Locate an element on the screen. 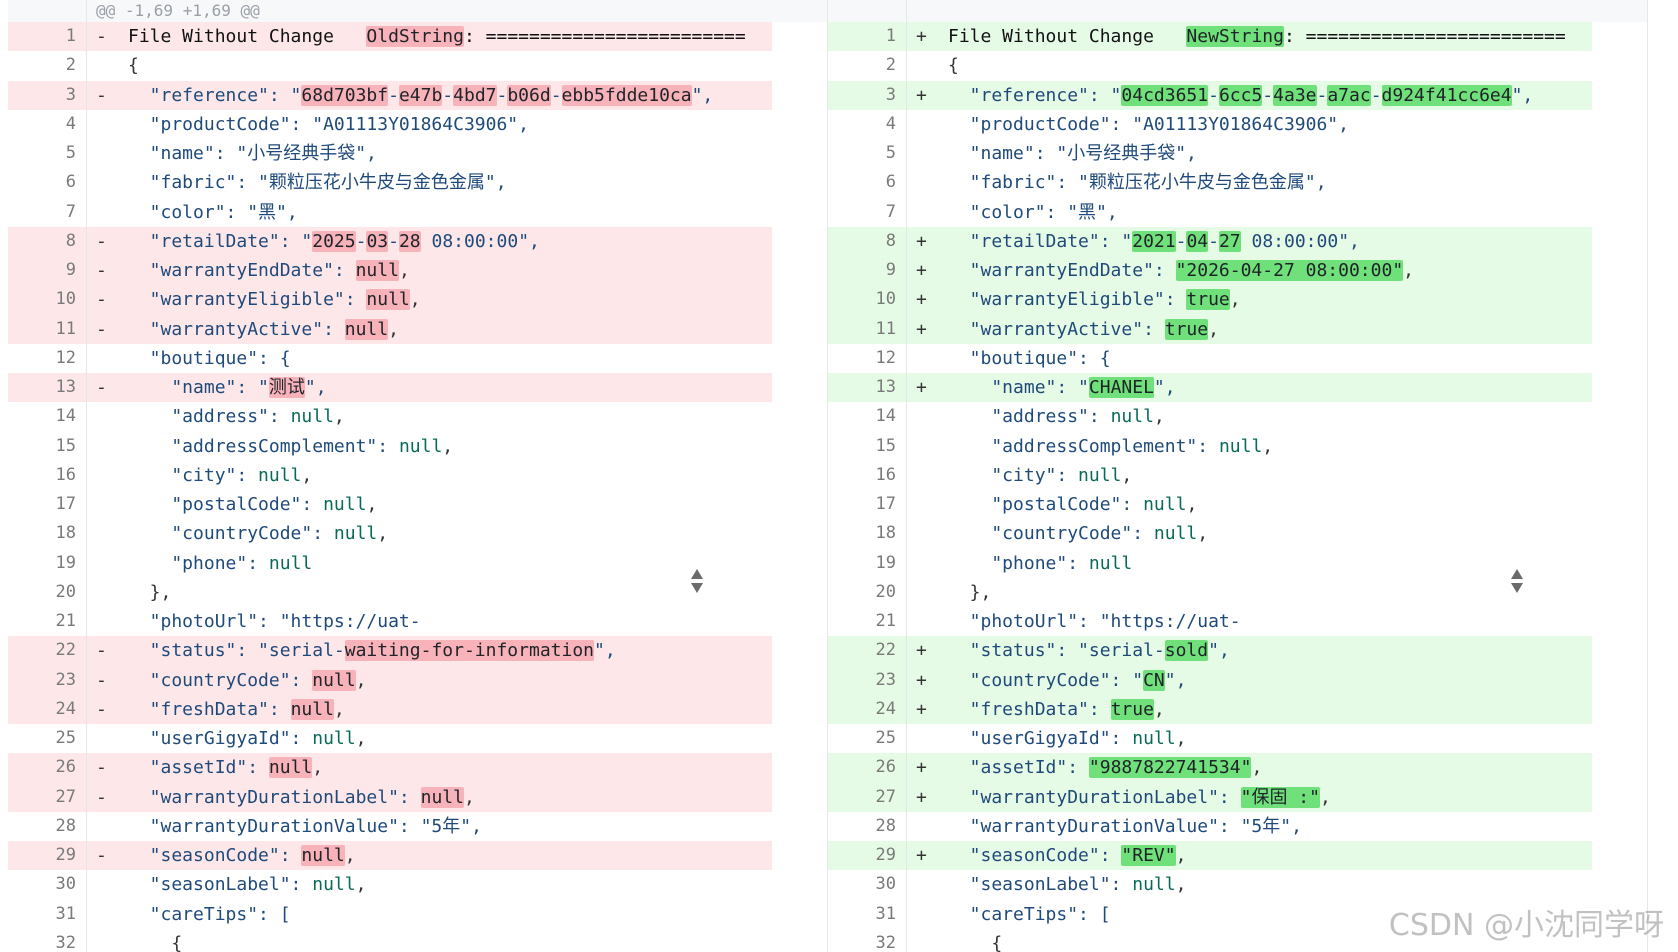 The width and height of the screenshot is (1678, 952). line-code: "addressComplement": null, is located at coordinates (290, 446).